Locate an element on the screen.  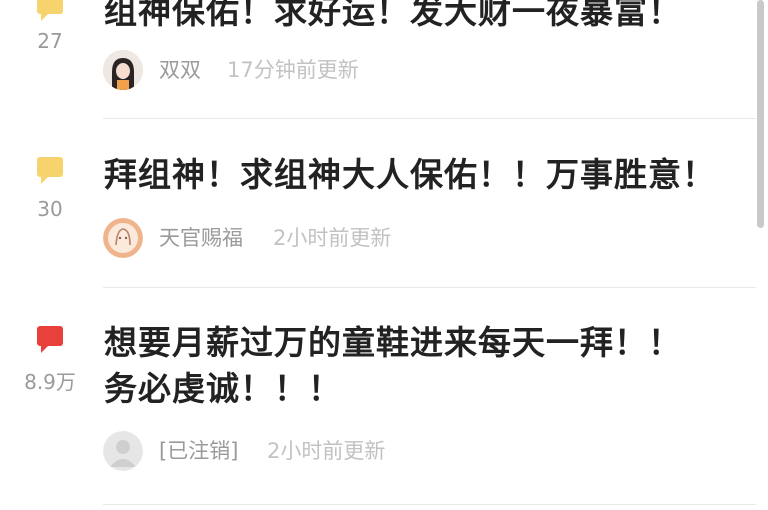
comment-title-line-2: 务必虔诚！！！ is located at coordinates (223, 388).